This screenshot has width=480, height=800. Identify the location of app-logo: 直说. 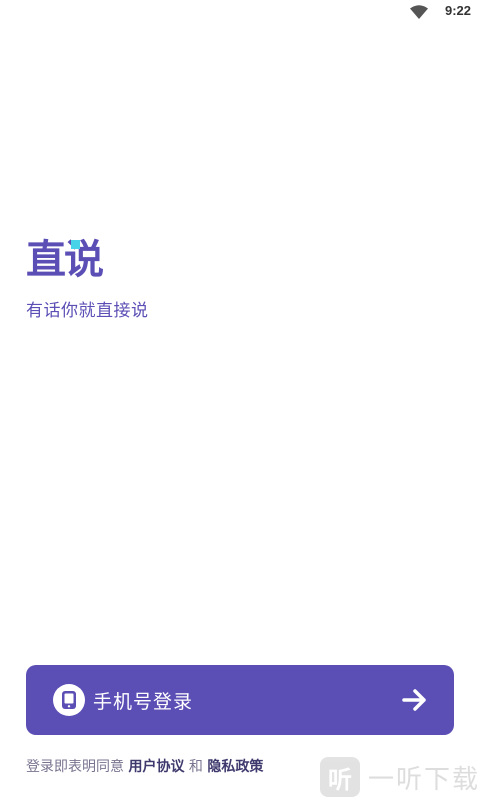
(65, 258).